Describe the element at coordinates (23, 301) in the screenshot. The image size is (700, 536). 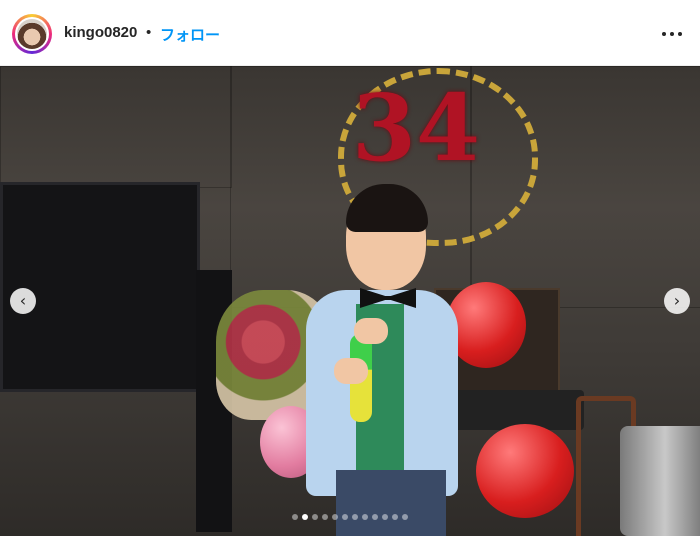
I see `chevron-left-icon: ‹` at that location.